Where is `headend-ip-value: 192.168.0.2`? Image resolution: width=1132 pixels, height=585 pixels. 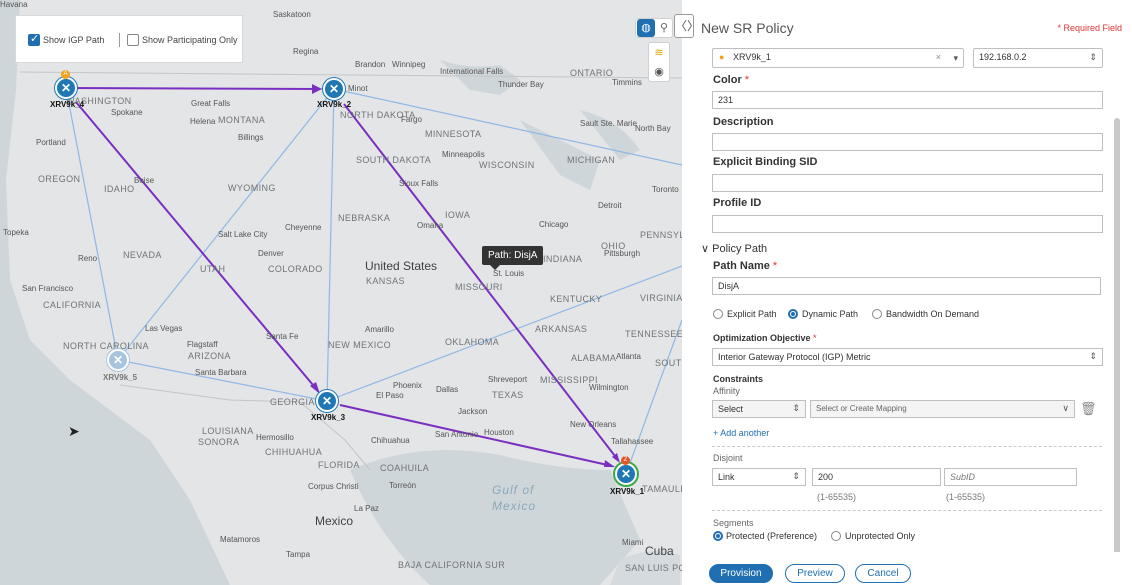 headend-ip-value: 192.168.0.2 is located at coordinates (1003, 57).